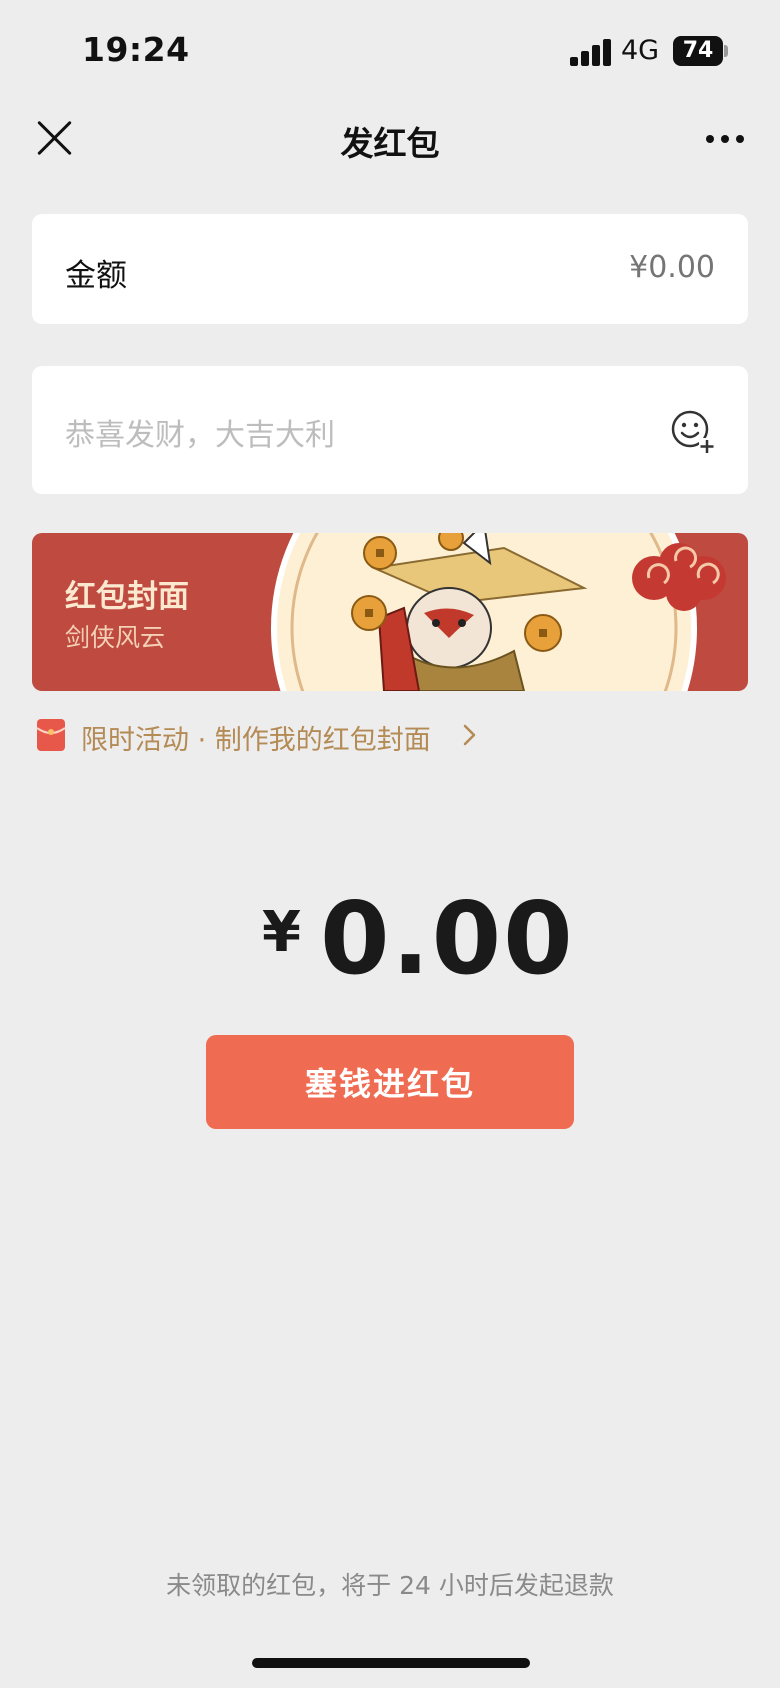 The width and height of the screenshot is (780, 1688). What do you see at coordinates (115, 637) in the screenshot?
I see `cover-subtitle: 剑侠风云` at bounding box center [115, 637].